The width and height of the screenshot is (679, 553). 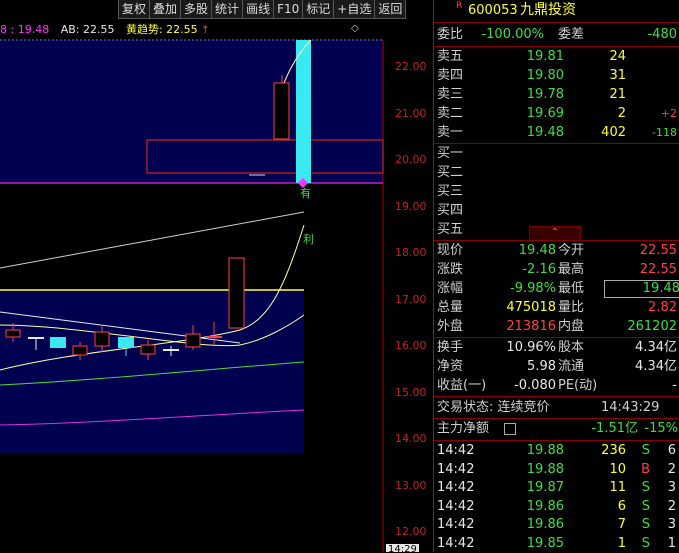 What do you see at coordinates (545, 469) in the screenshot?
I see `tick-price: 19.88` at bounding box center [545, 469].